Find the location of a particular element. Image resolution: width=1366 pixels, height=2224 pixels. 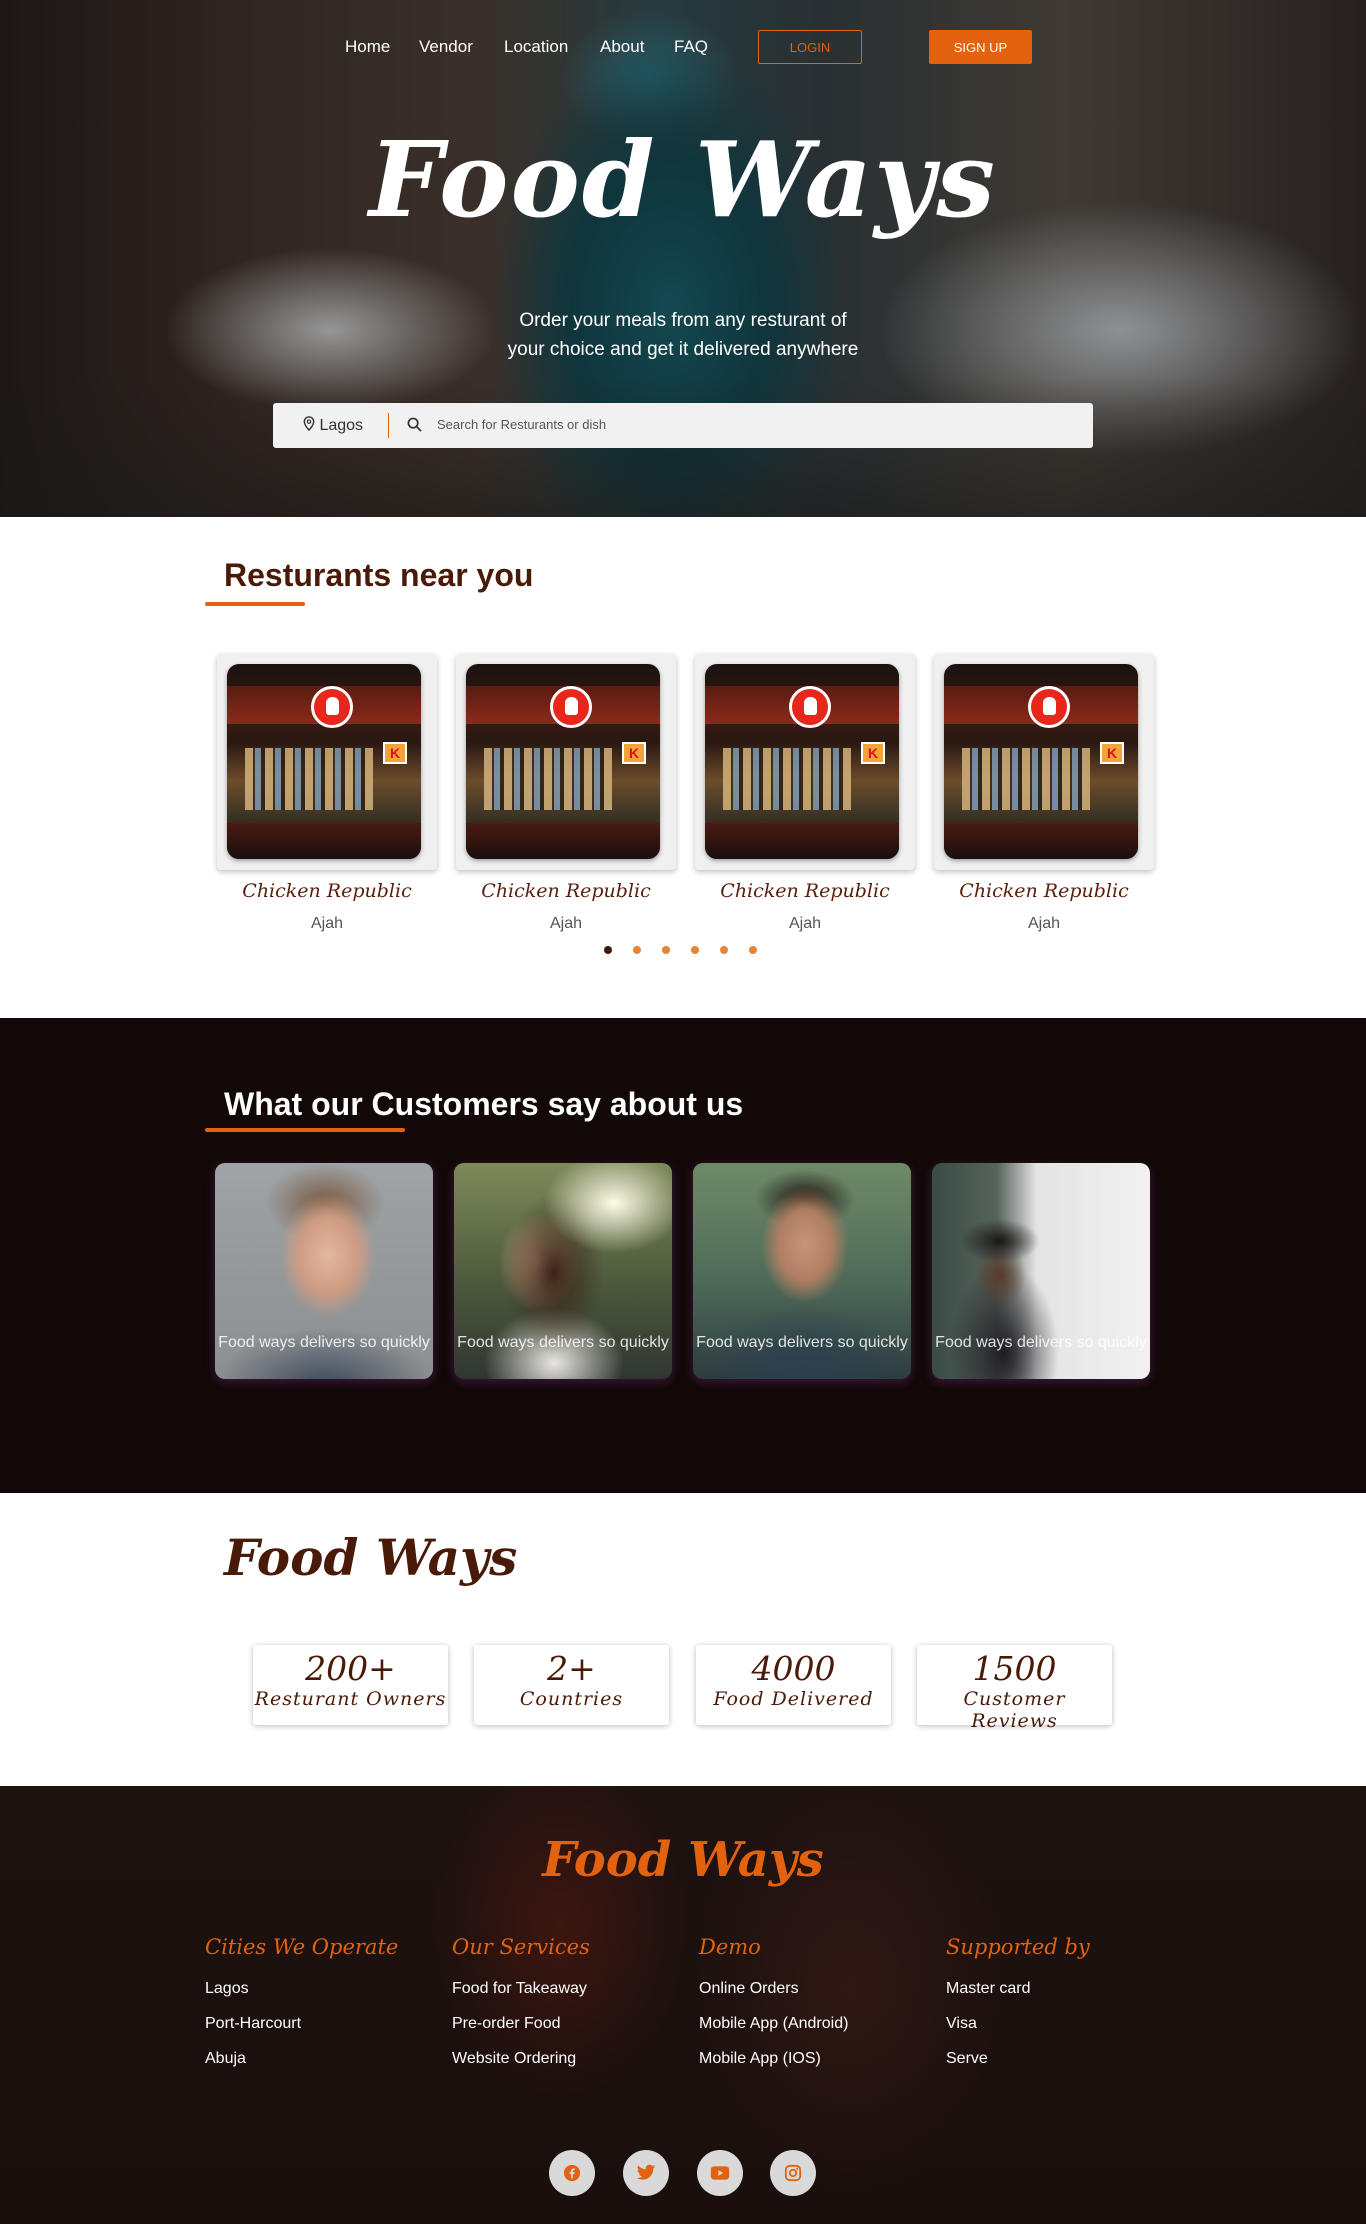

stat-value: 1500 is located at coordinates (1014, 1668).